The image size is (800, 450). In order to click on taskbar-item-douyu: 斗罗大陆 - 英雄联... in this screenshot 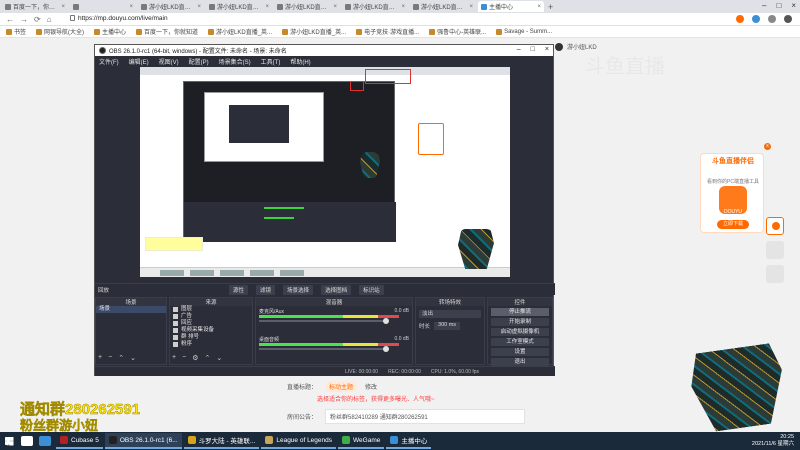, I will do `click(221, 441)`.